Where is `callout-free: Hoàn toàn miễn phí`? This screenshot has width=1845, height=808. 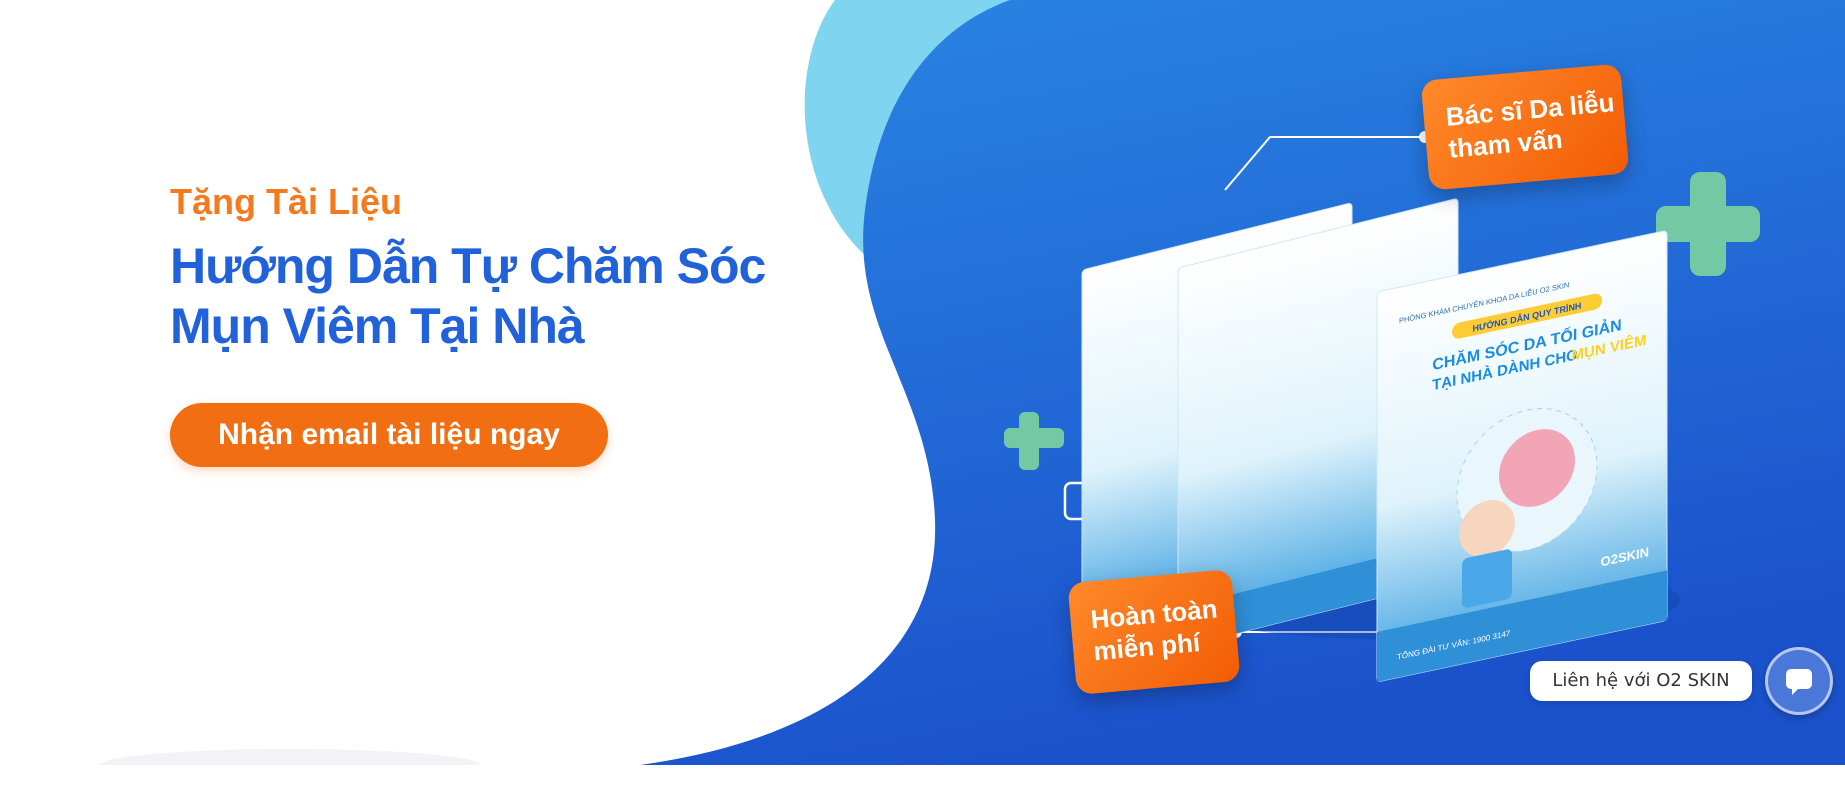 callout-free: Hoàn toàn miễn phí is located at coordinates (1154, 632).